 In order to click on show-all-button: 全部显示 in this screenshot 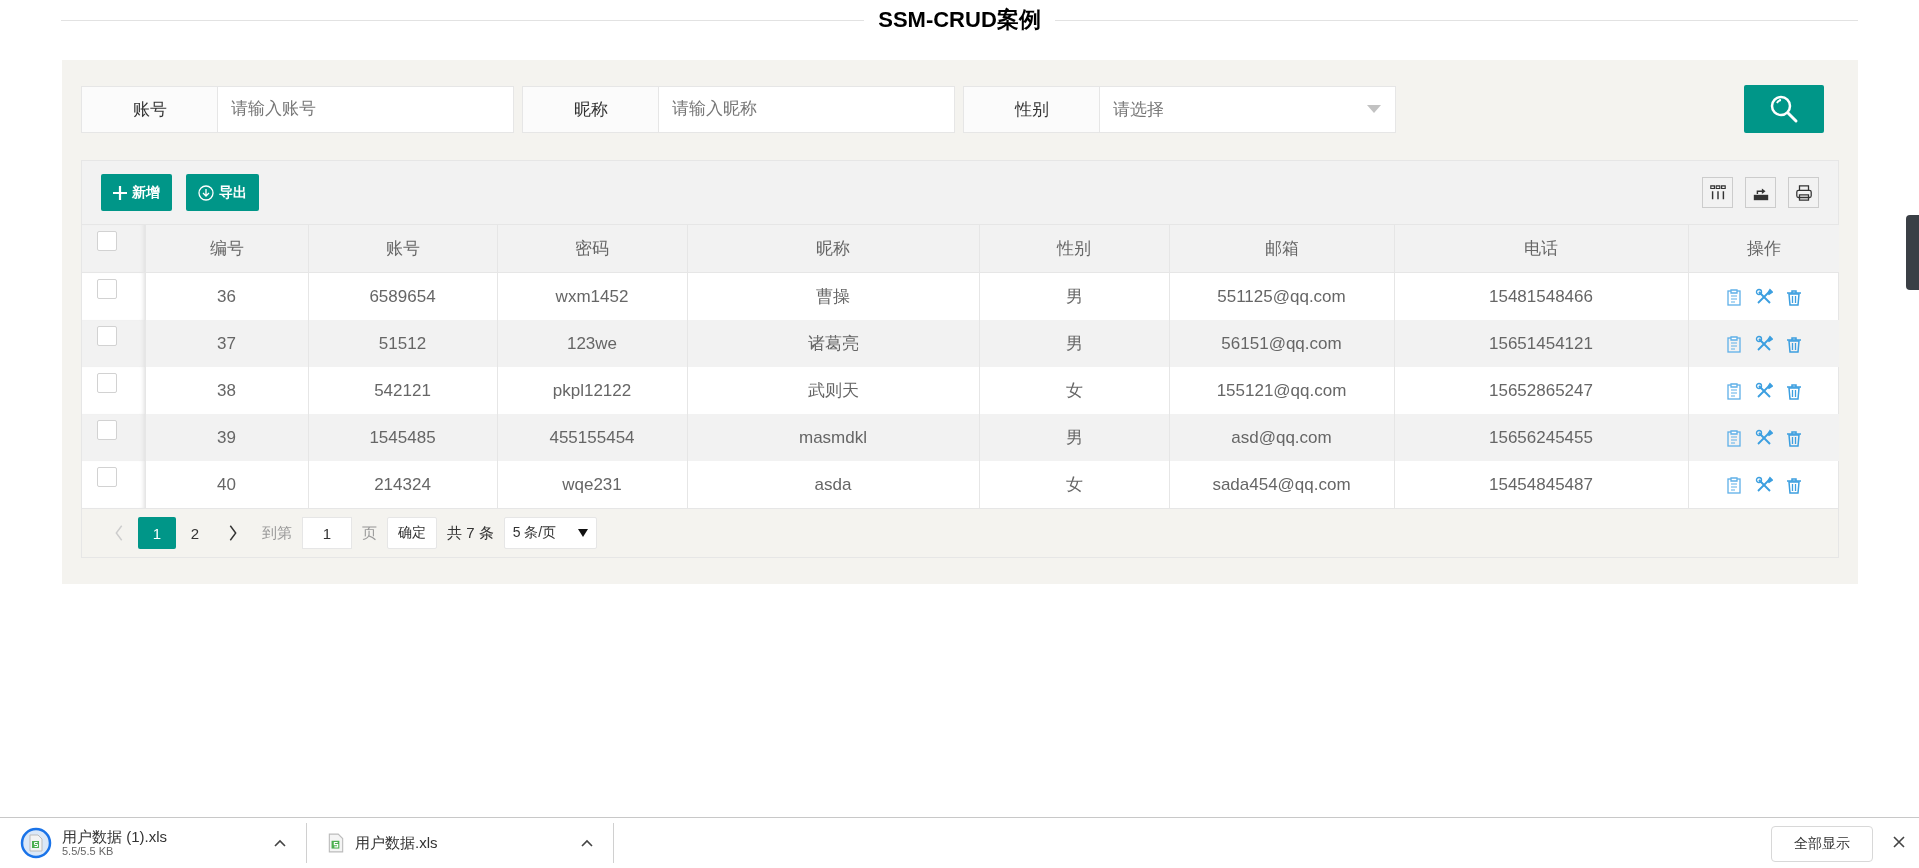, I will do `click(1822, 844)`.